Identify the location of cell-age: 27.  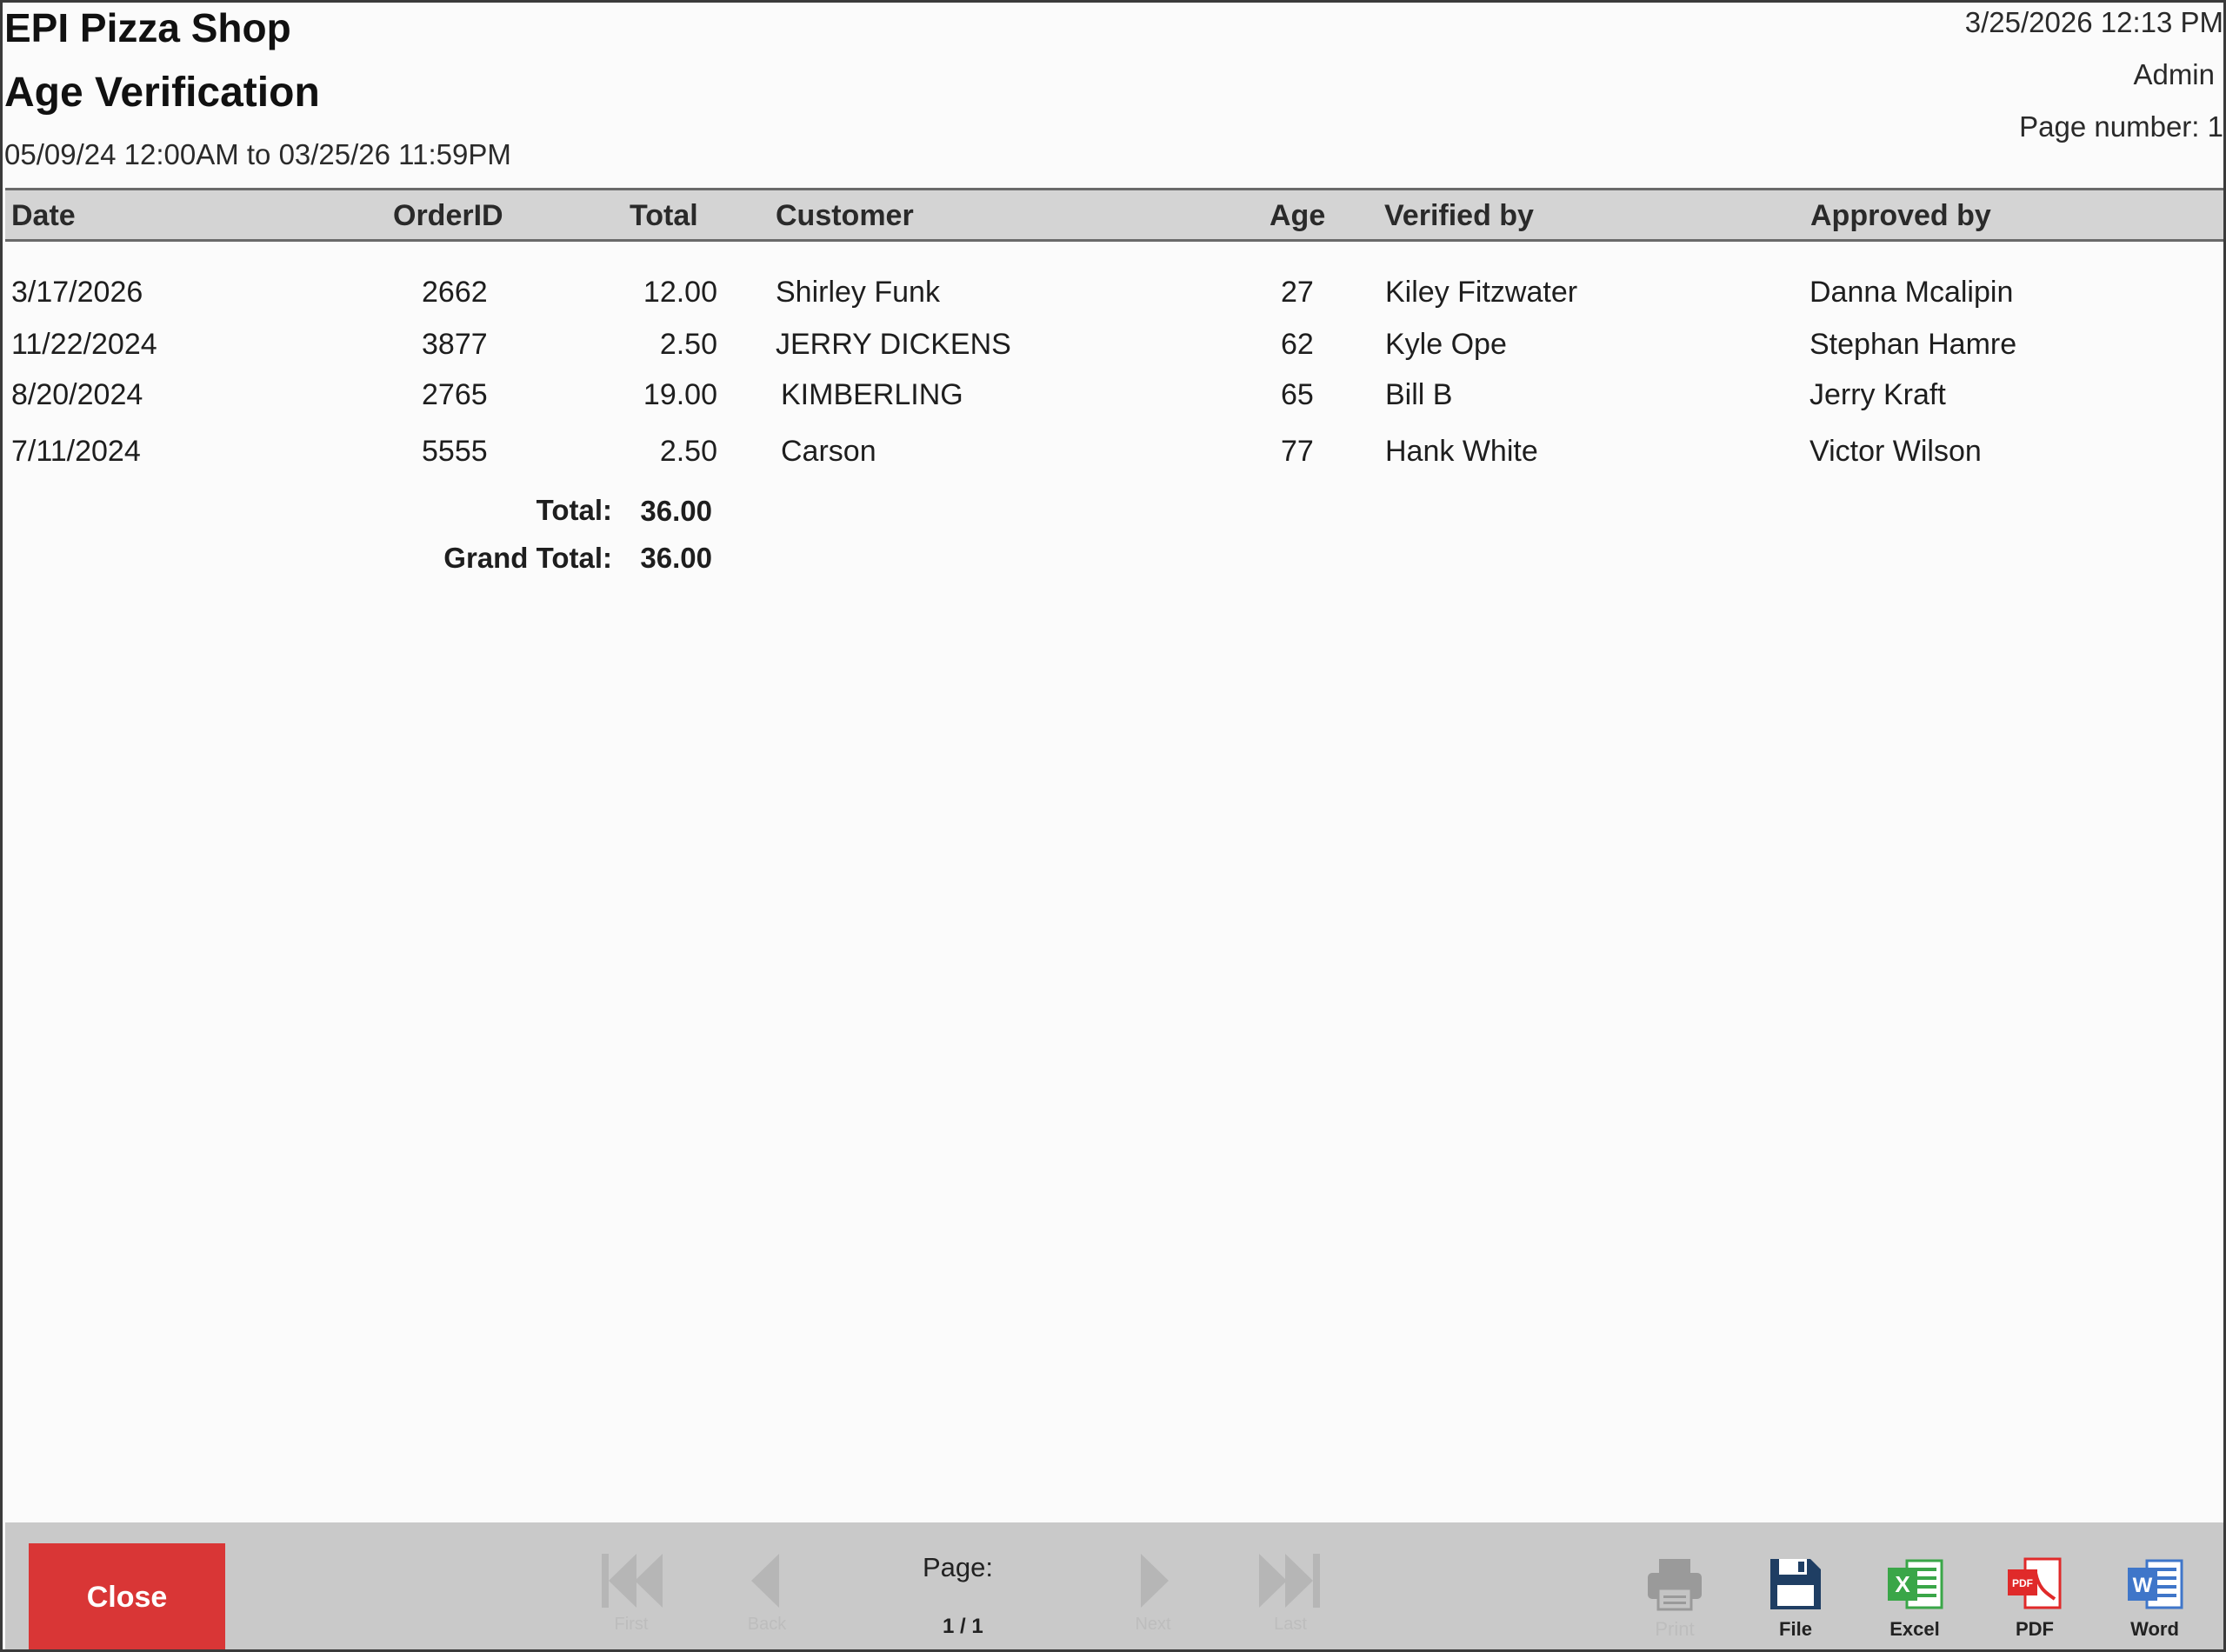
(1297, 292).